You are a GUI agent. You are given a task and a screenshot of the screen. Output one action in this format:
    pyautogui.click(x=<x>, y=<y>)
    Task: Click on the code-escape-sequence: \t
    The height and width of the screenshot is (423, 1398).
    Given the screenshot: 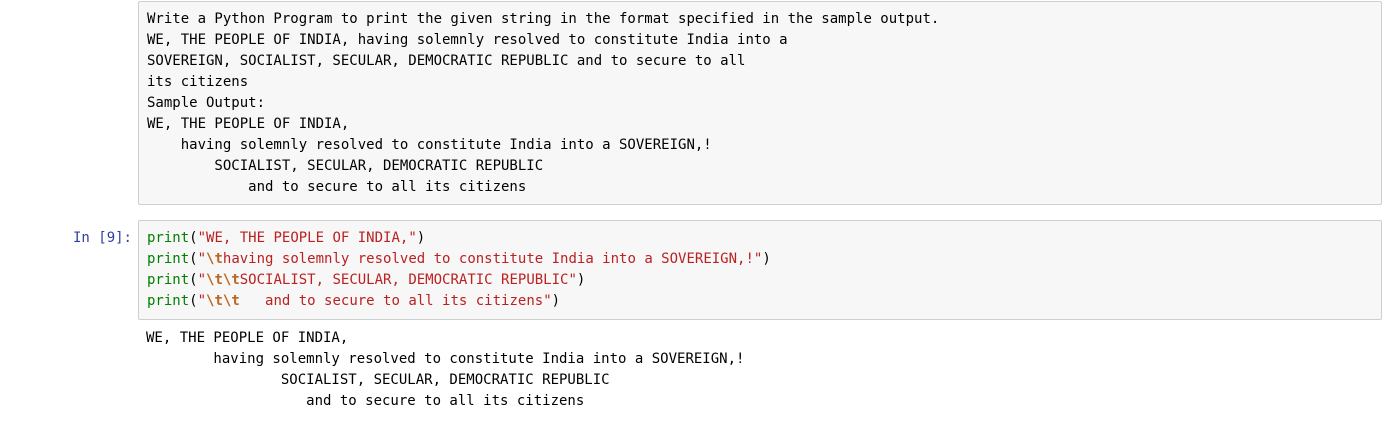 What is the action you would take?
    pyautogui.click(x=214, y=259)
    